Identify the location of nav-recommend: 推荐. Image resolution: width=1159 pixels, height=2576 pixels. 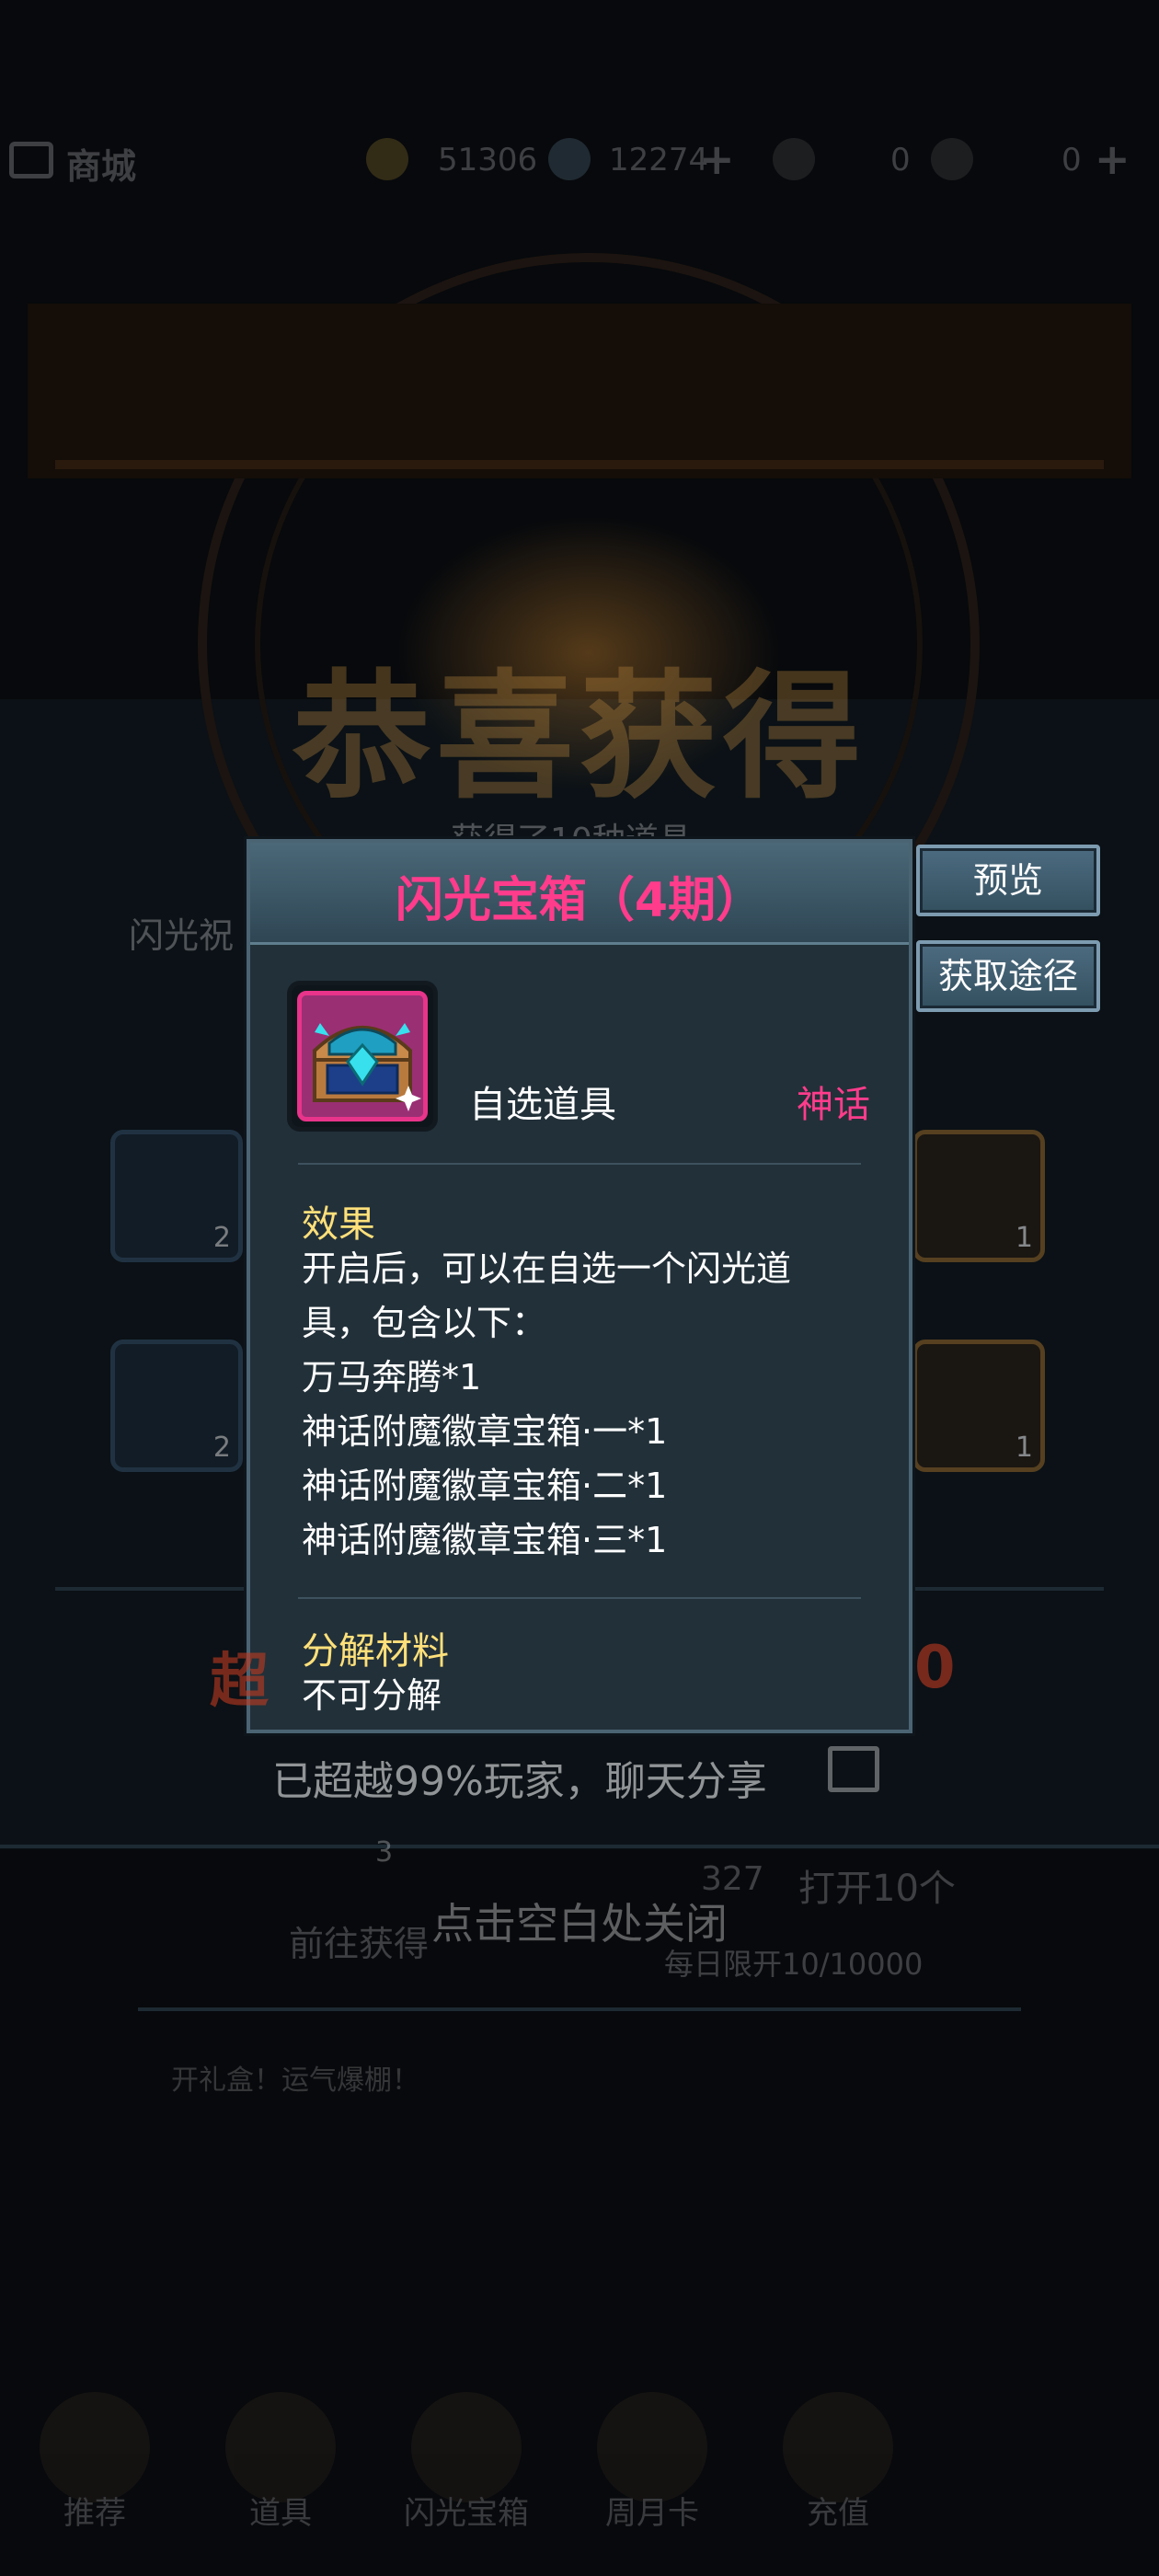
(95, 2462).